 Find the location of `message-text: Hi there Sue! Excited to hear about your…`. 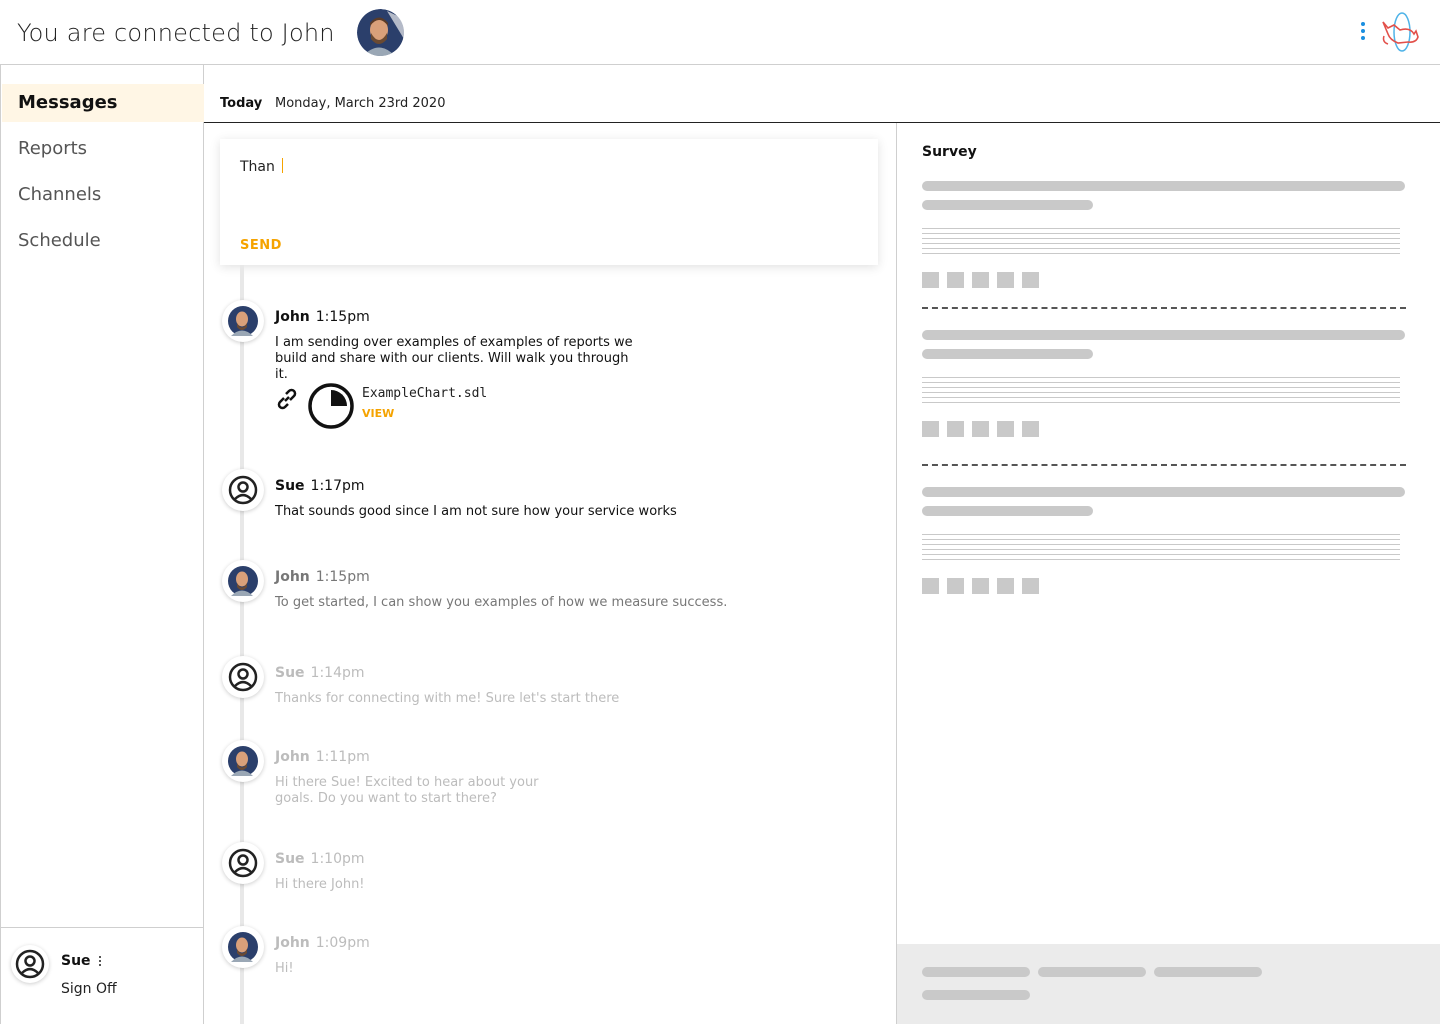

message-text: Hi there Sue! Excited to hear about your… is located at coordinates (407, 790).